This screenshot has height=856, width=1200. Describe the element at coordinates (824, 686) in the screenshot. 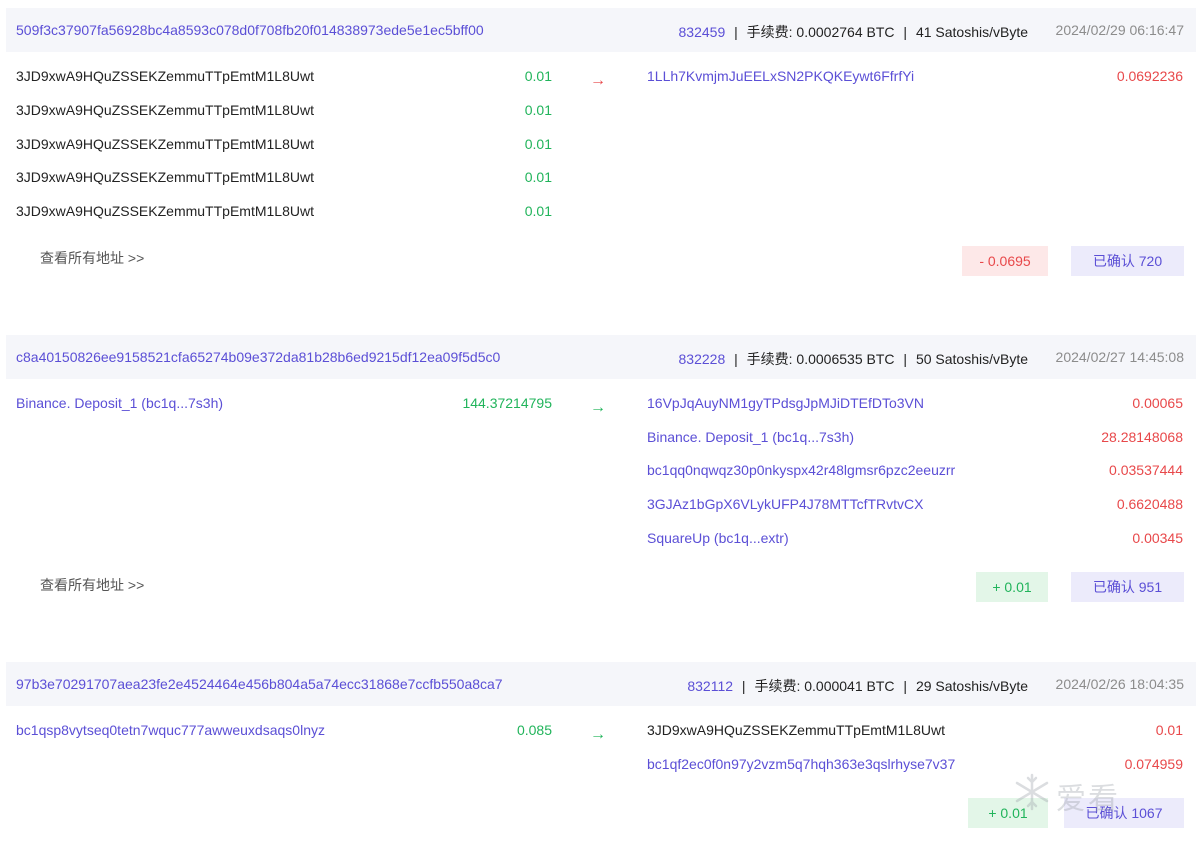

I see `fee-label: 手续费: 0.000041 BTC` at that location.